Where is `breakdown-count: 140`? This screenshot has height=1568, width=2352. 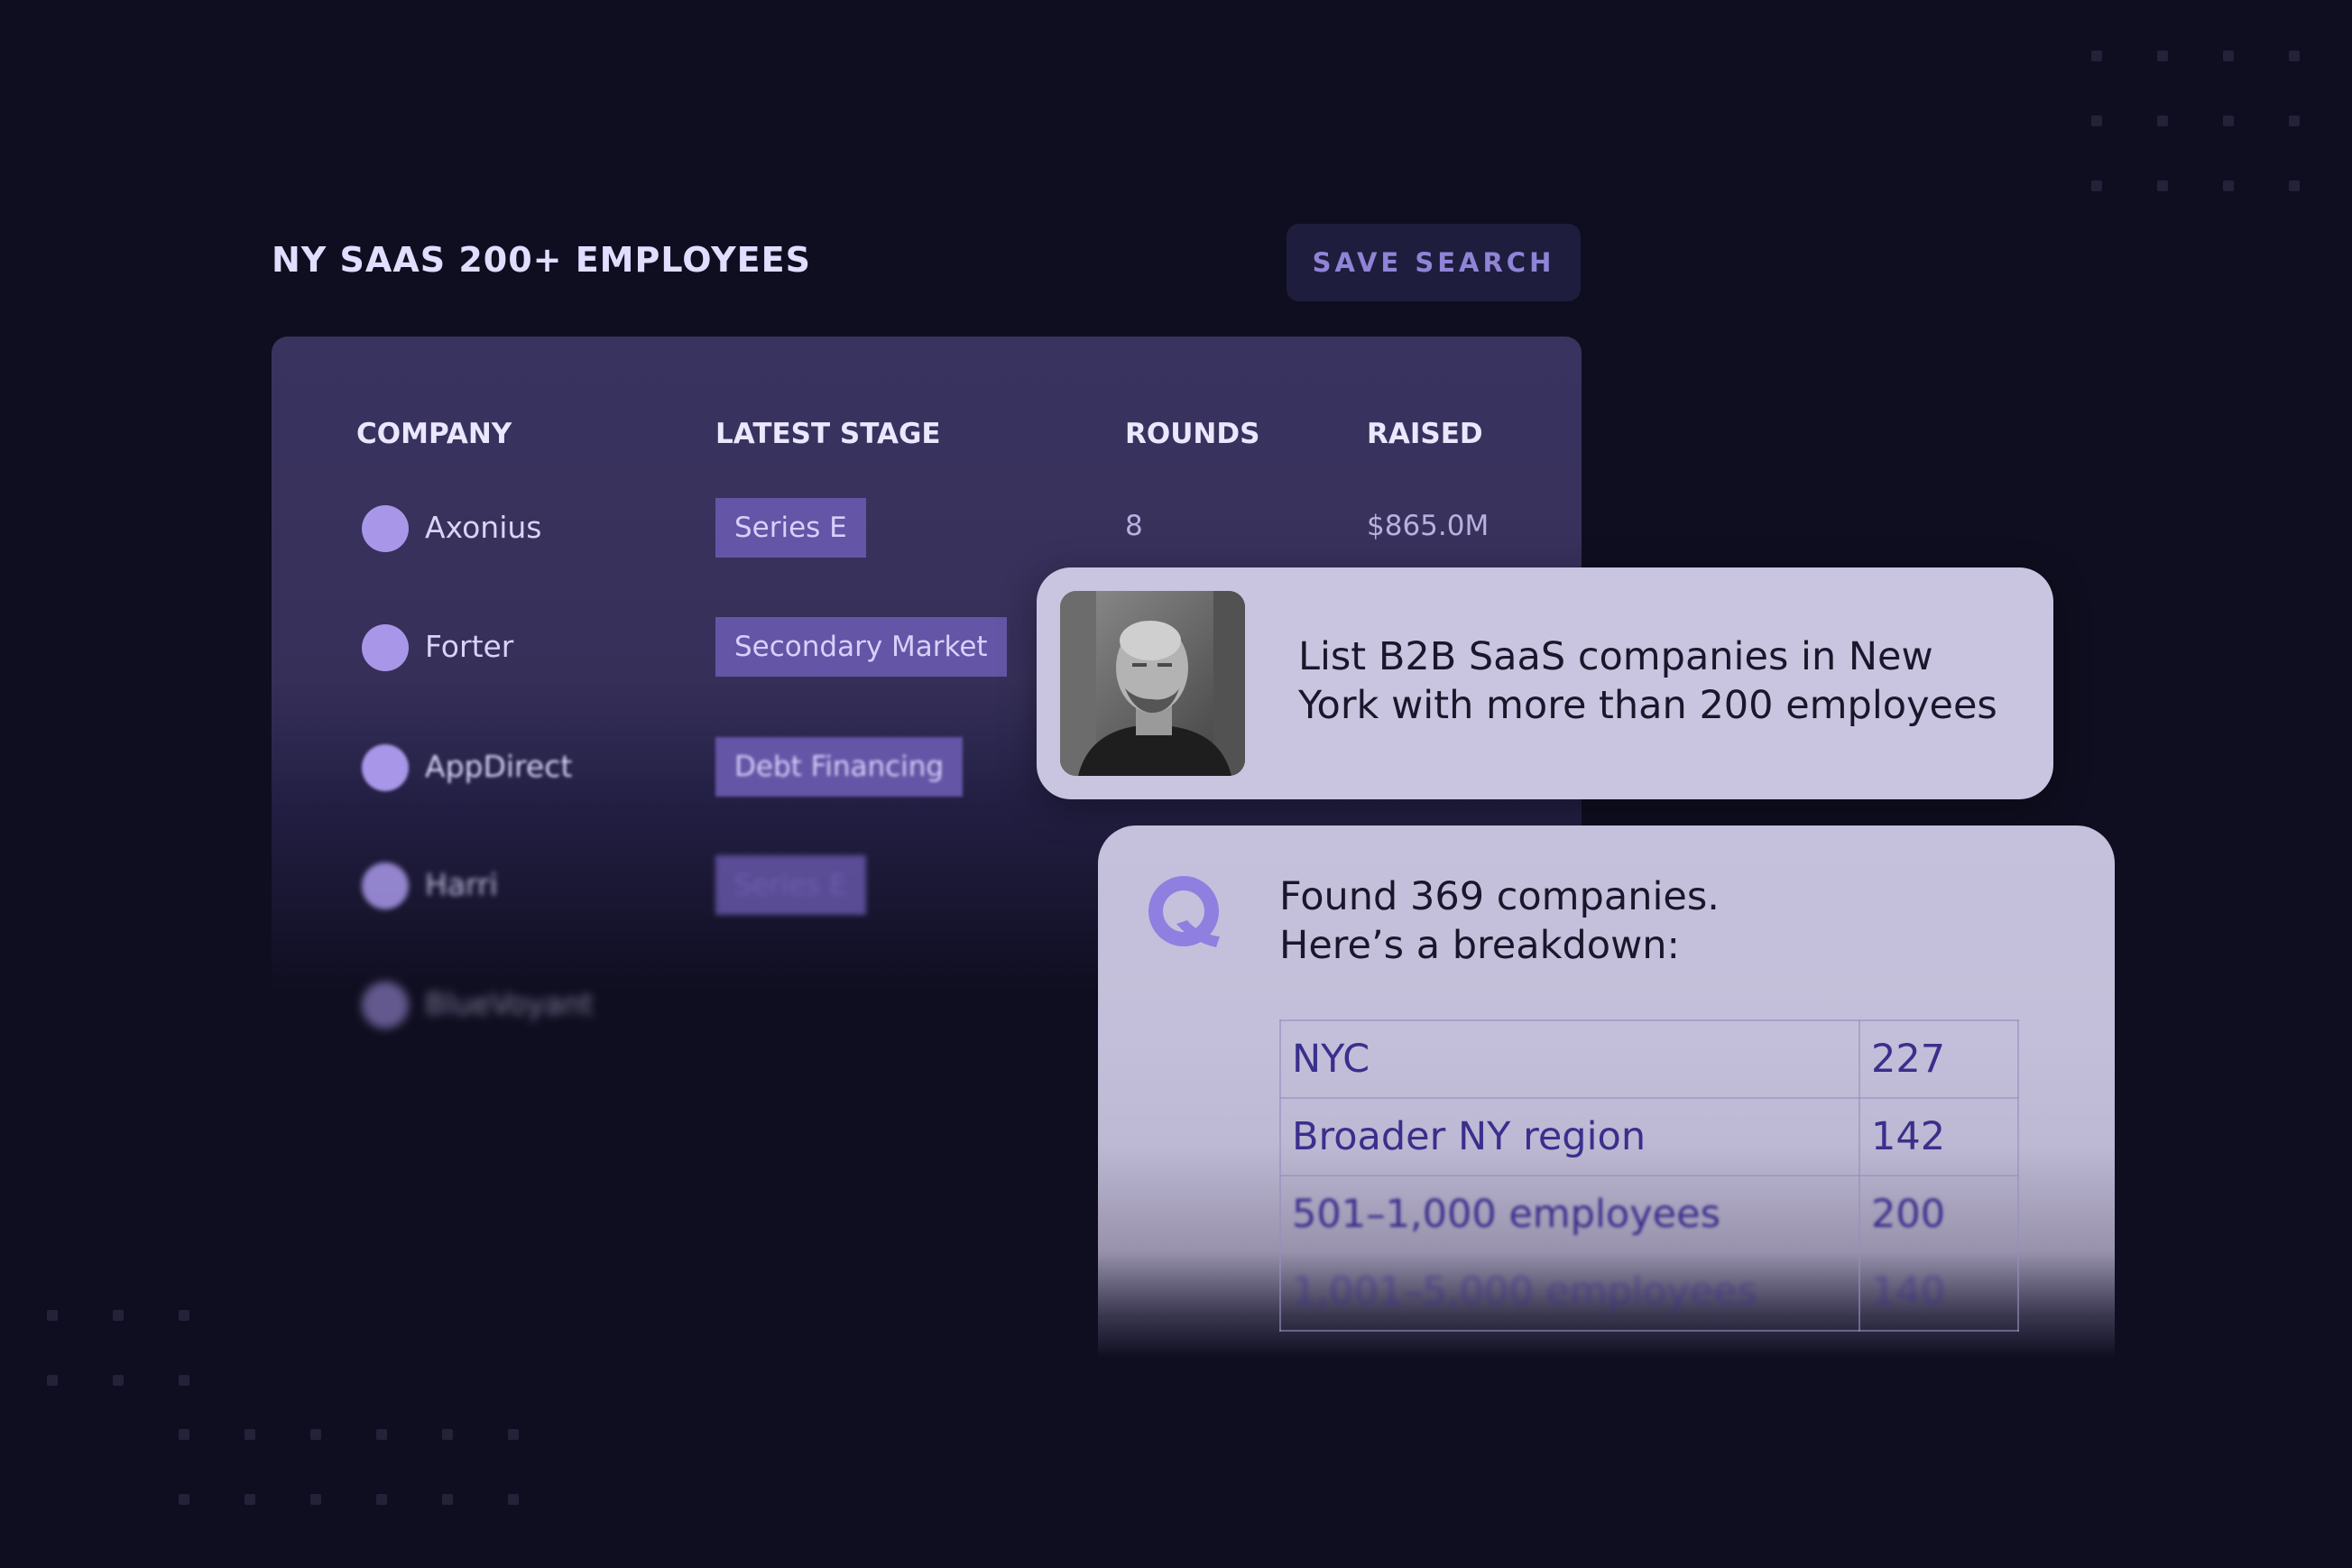 breakdown-count: 140 is located at coordinates (1939, 1292).